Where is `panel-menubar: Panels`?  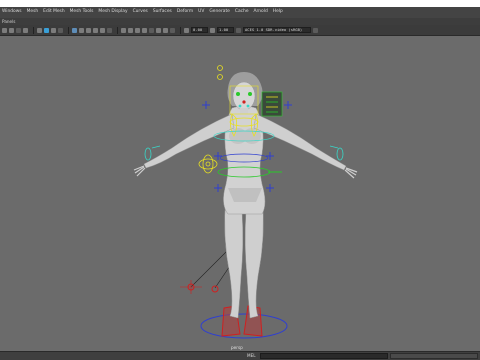
panel-menubar: Panels is located at coordinates (240, 21).